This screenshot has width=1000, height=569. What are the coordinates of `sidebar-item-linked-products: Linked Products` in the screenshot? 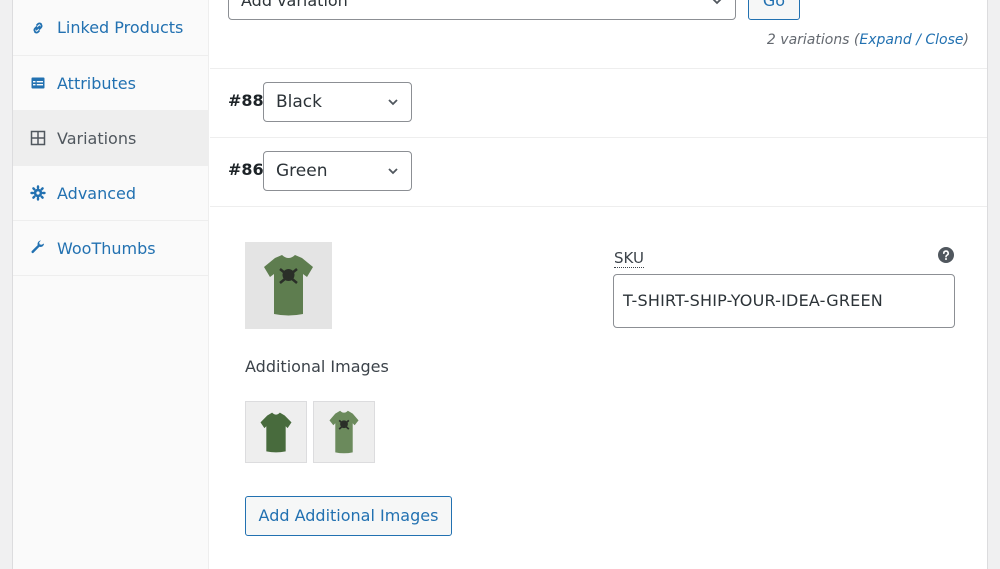 It's located at (110, 28).